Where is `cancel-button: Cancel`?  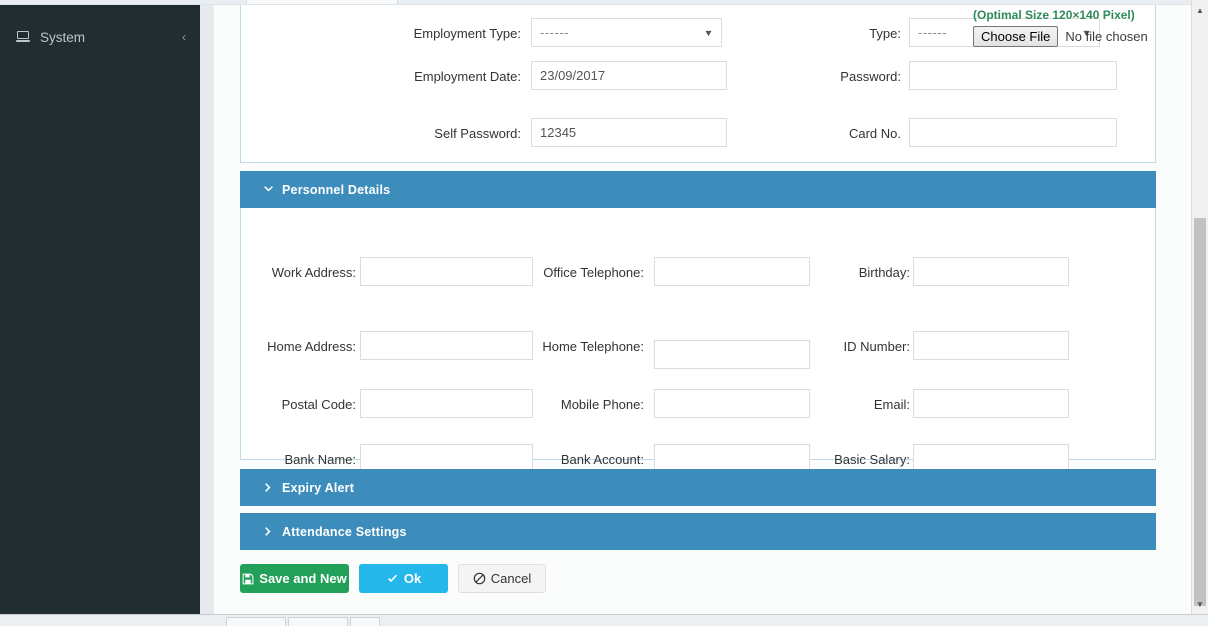 cancel-button: Cancel is located at coordinates (502, 578).